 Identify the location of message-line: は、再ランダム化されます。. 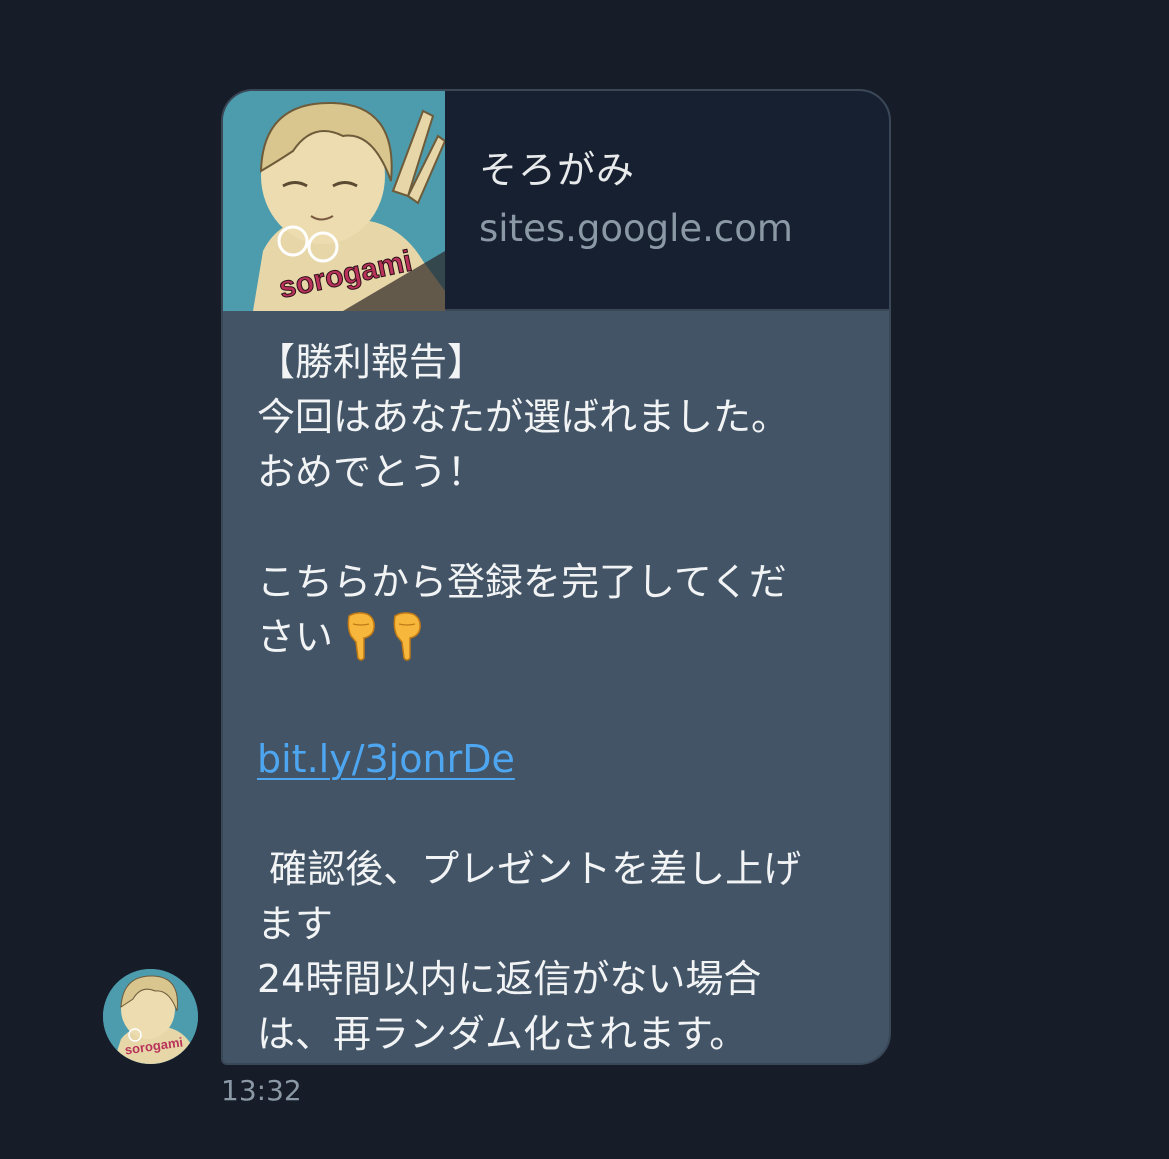
(502, 1034).